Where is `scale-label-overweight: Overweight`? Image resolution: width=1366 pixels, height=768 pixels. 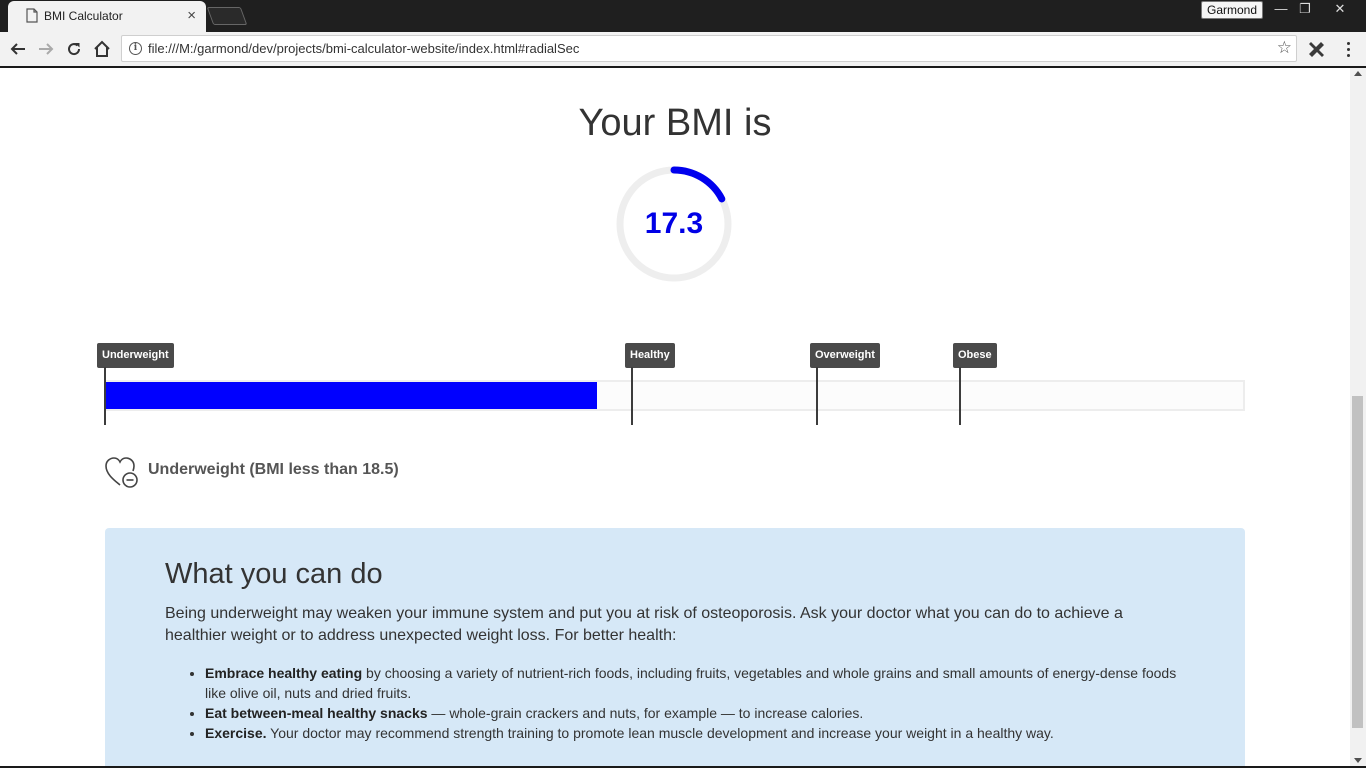
scale-label-overweight: Overweight is located at coordinates (845, 355).